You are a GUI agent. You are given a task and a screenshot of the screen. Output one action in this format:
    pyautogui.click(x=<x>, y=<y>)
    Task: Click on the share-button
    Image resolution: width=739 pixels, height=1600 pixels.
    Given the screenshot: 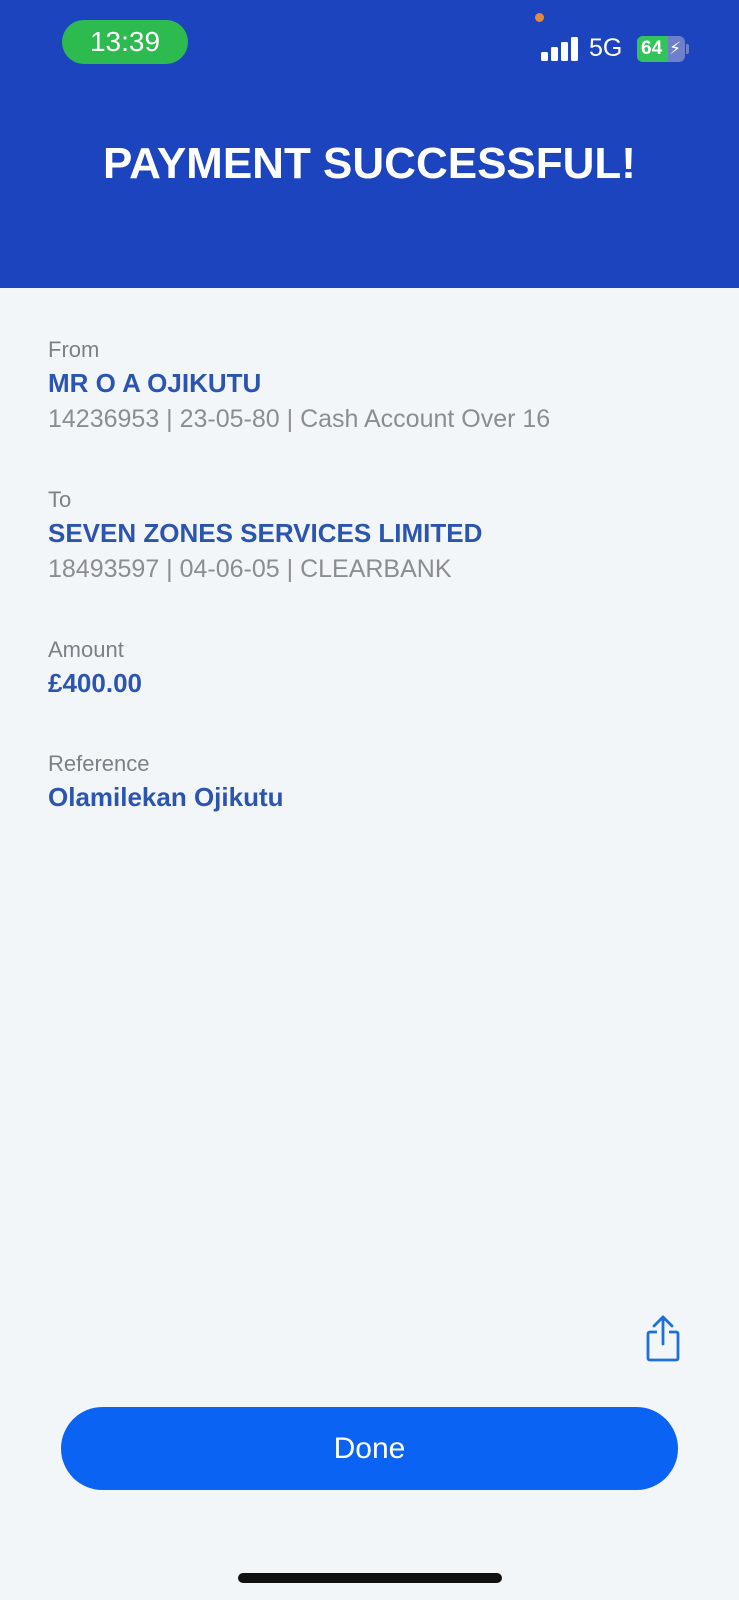 What is the action you would take?
    pyautogui.click(x=663, y=1338)
    